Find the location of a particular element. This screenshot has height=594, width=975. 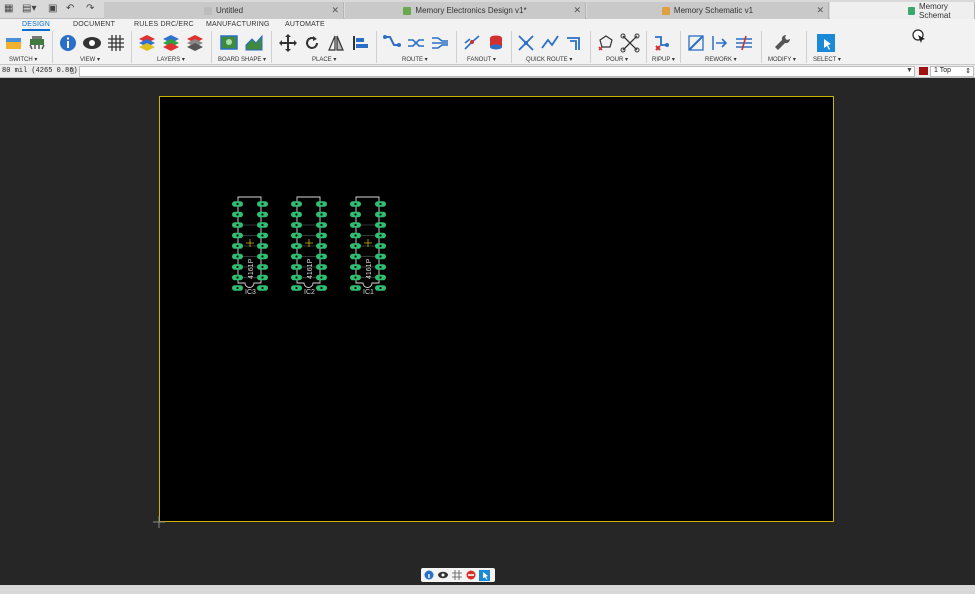

tab-rules-drc-erc: RULES DRC/ERC is located at coordinates (164, 24).